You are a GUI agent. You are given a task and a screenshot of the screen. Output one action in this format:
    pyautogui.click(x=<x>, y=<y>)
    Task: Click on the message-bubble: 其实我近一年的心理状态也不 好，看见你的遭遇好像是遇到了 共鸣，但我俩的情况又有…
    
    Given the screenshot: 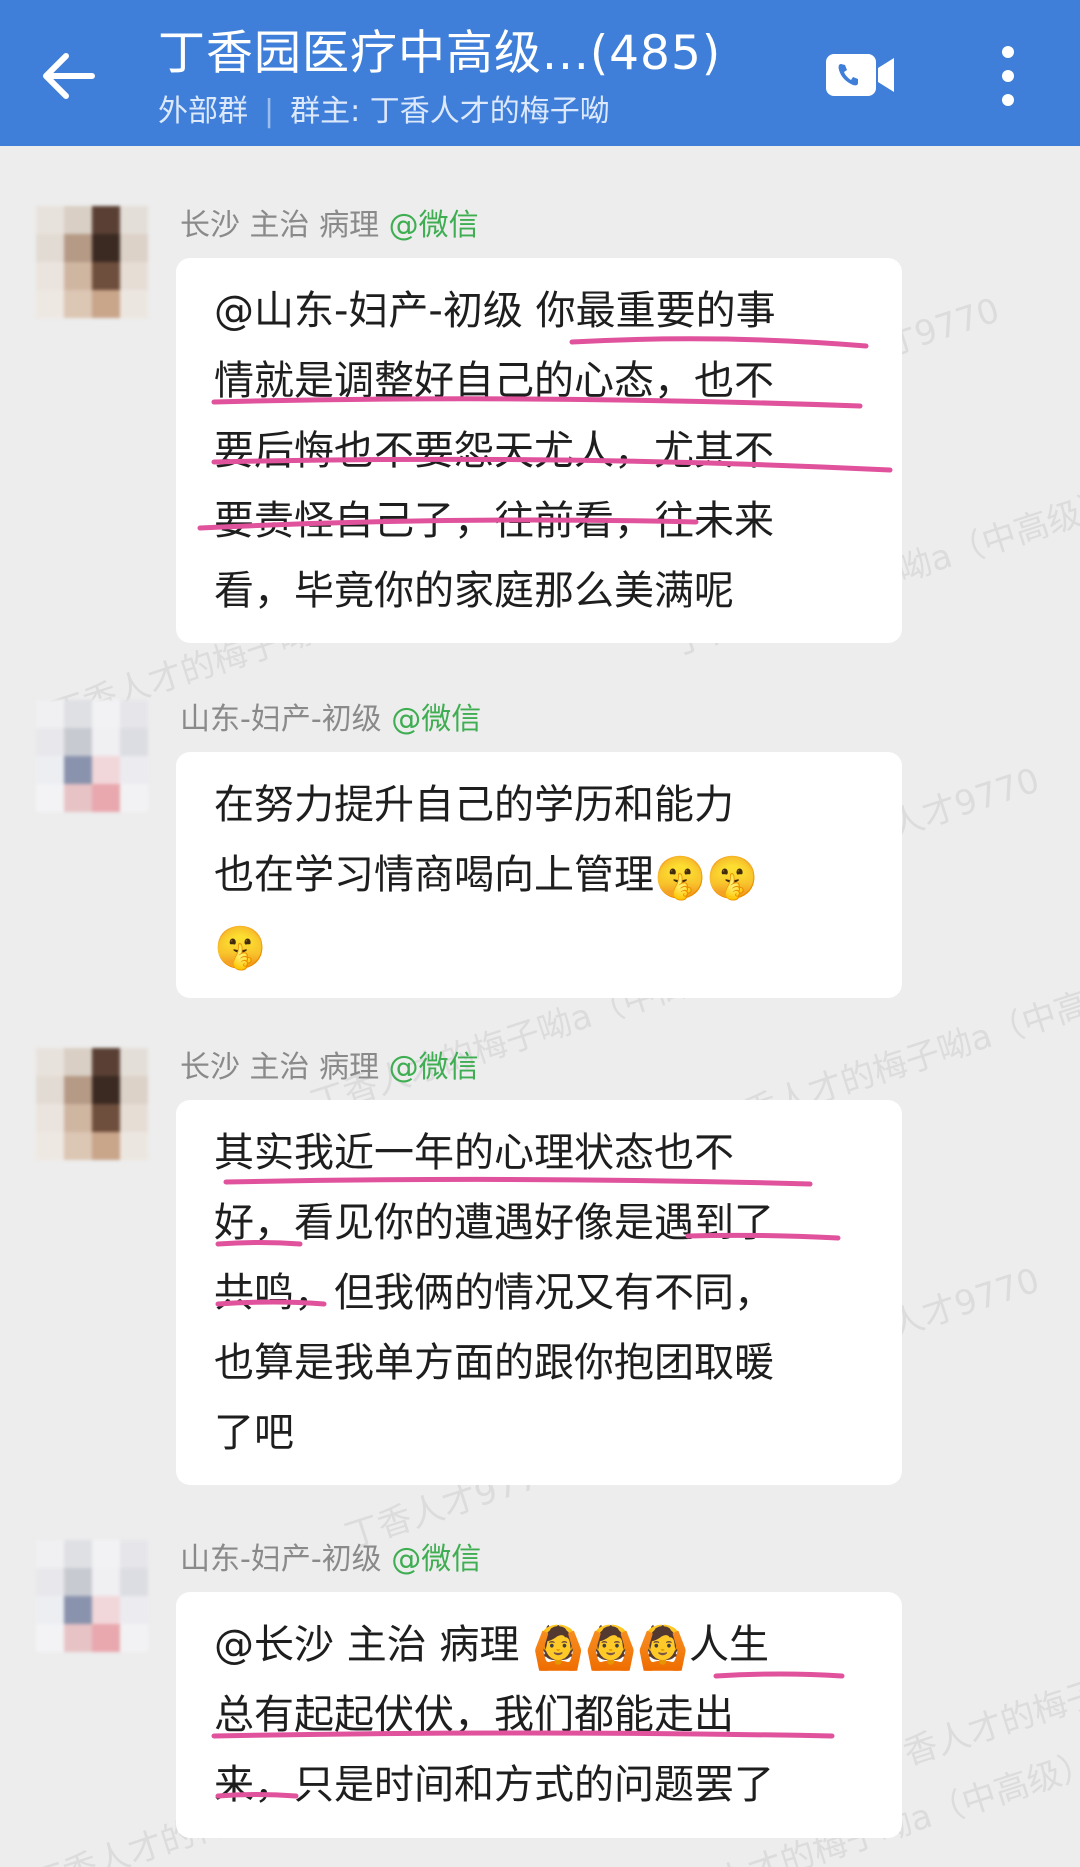 What is the action you would take?
    pyautogui.click(x=539, y=1292)
    